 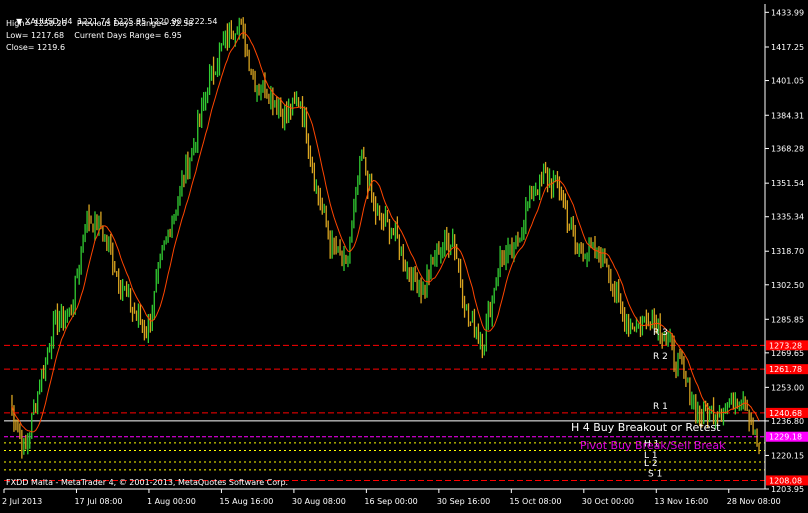 I want to click on y-tick-label: 1384.31, so click(x=787, y=115).